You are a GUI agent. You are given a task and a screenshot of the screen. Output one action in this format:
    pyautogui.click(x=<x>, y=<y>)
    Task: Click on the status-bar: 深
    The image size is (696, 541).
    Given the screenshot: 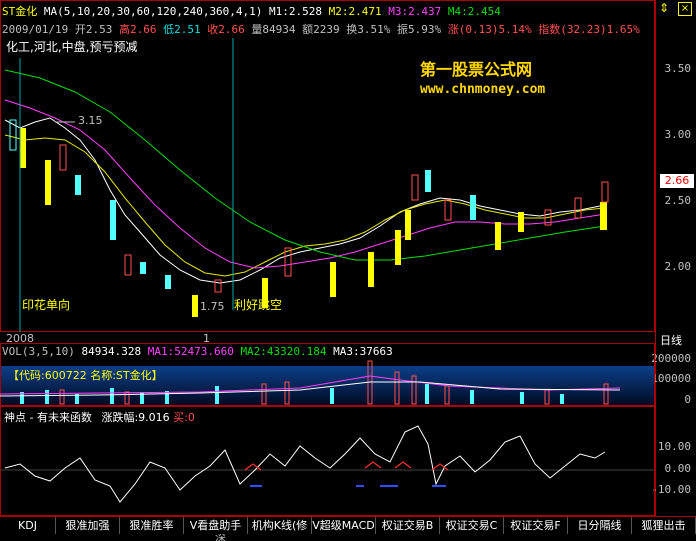 What is the action you would take?
    pyautogui.click(x=348, y=537)
    